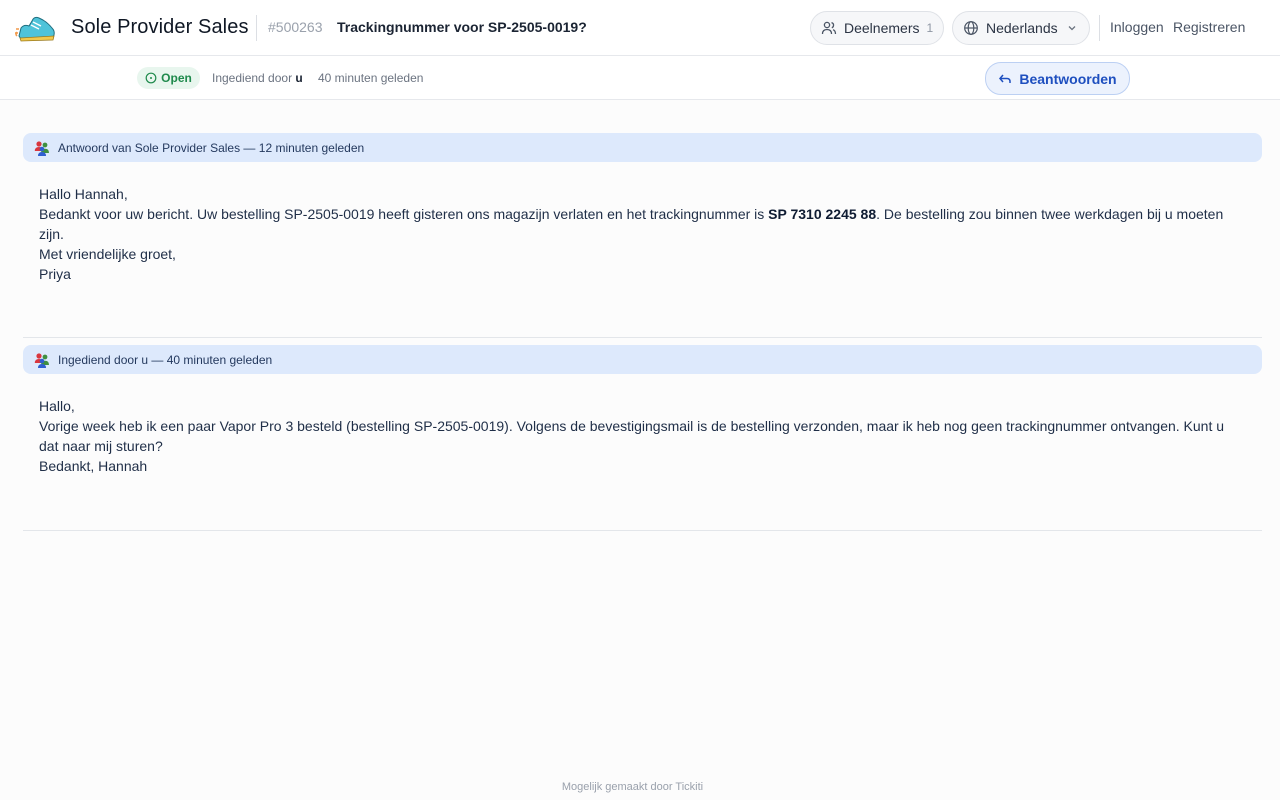 This screenshot has height=800, width=1280. I want to click on status-badge: Open, so click(168, 78).